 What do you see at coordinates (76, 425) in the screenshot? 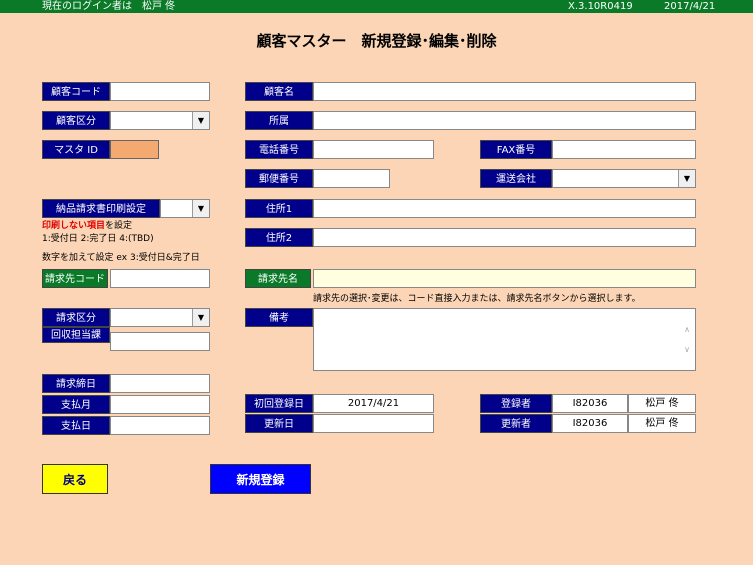
I see `payment-day-label: 支払日` at bounding box center [76, 425].